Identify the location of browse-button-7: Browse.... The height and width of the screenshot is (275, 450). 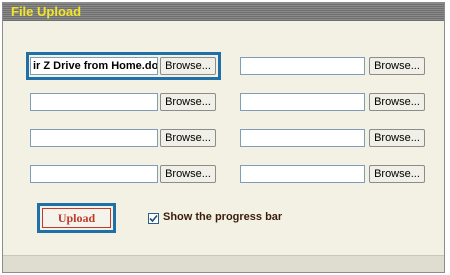
(188, 174).